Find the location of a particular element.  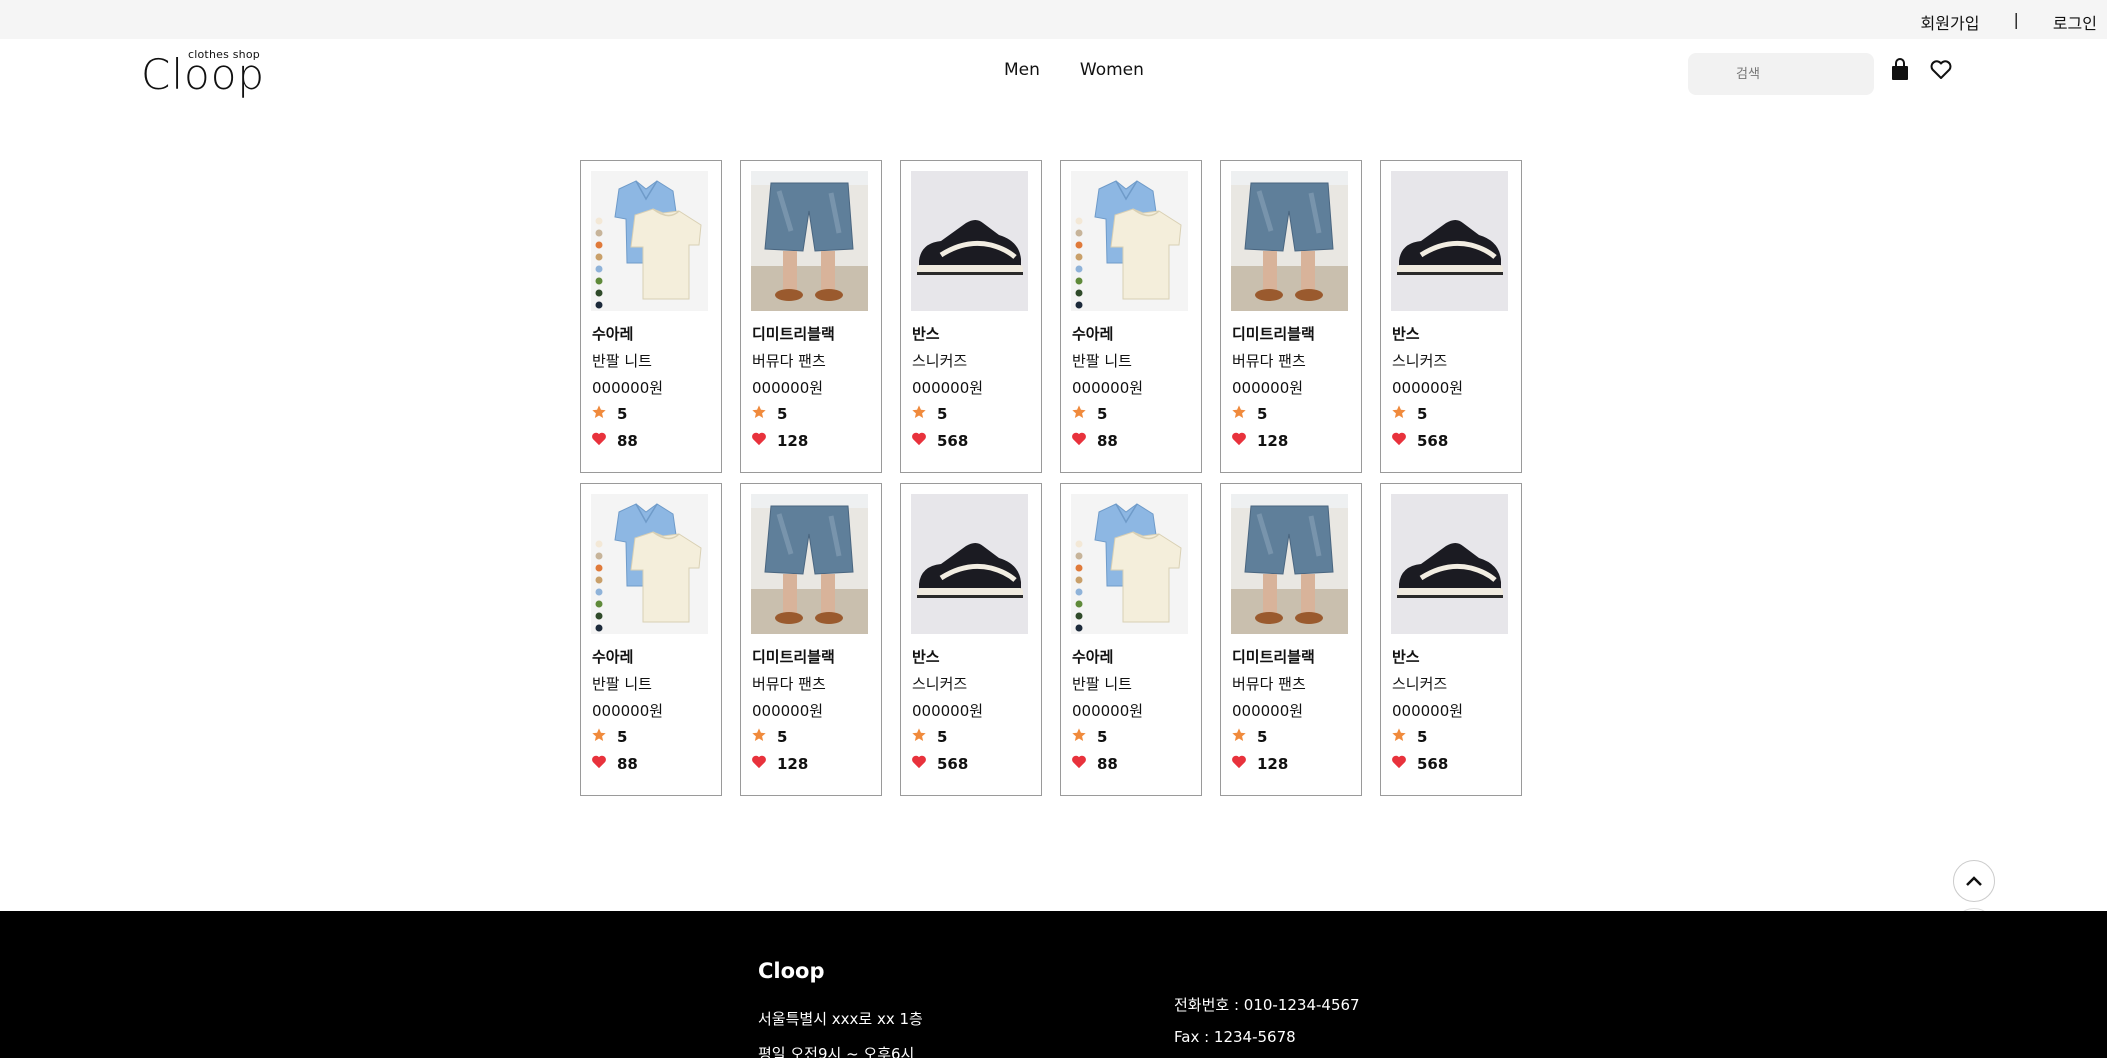

chevron-up-icon is located at coordinates (1974, 881).